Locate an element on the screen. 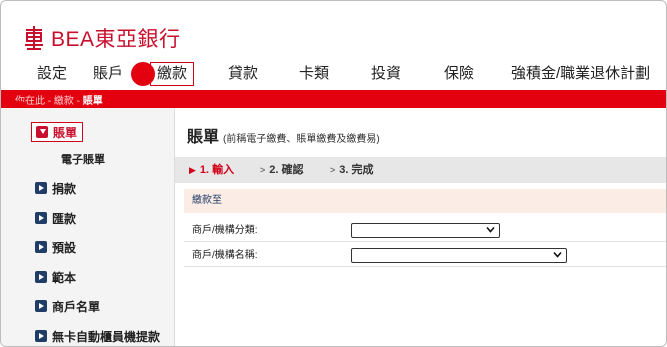 This screenshot has height=347, width=667. sidebar-item-presets: 預設 is located at coordinates (55, 247).